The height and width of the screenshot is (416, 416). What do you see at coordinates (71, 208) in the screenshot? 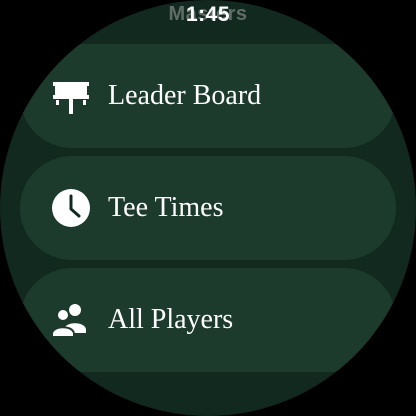
I see `clock-icon` at bounding box center [71, 208].